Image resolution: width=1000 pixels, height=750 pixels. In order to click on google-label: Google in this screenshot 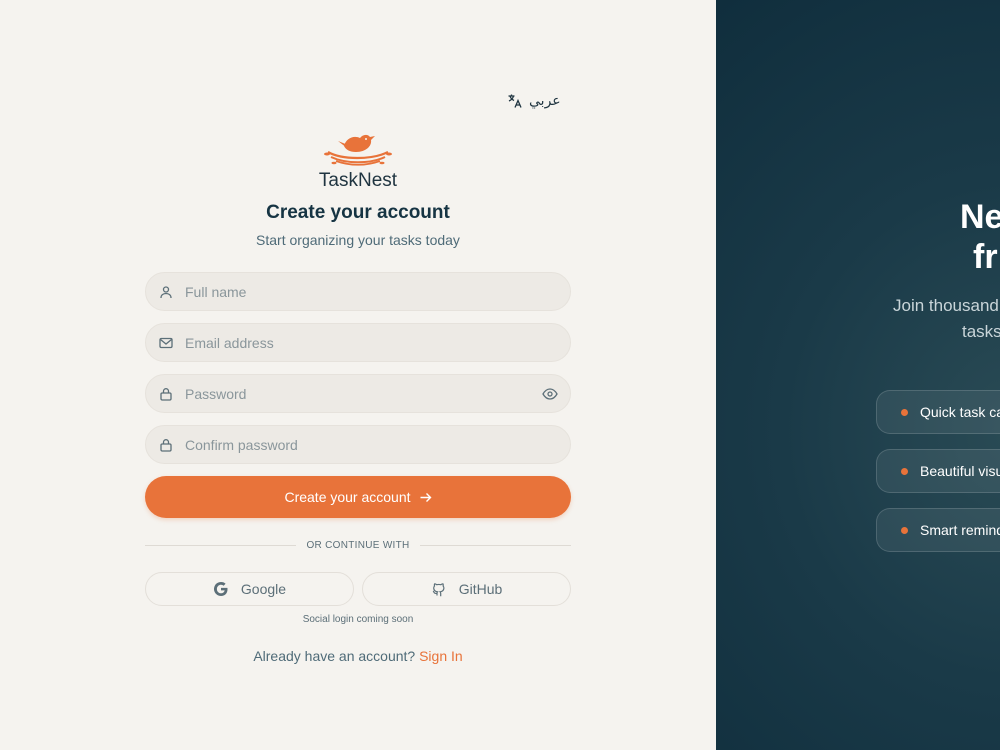, I will do `click(263, 589)`.